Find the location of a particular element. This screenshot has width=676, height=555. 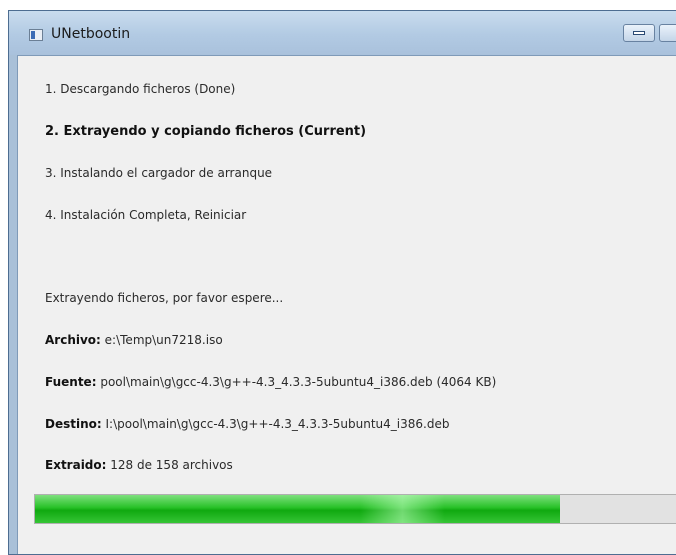

archivo-row: Archivo: e:\Temp\un7218.iso is located at coordinates (134, 340).